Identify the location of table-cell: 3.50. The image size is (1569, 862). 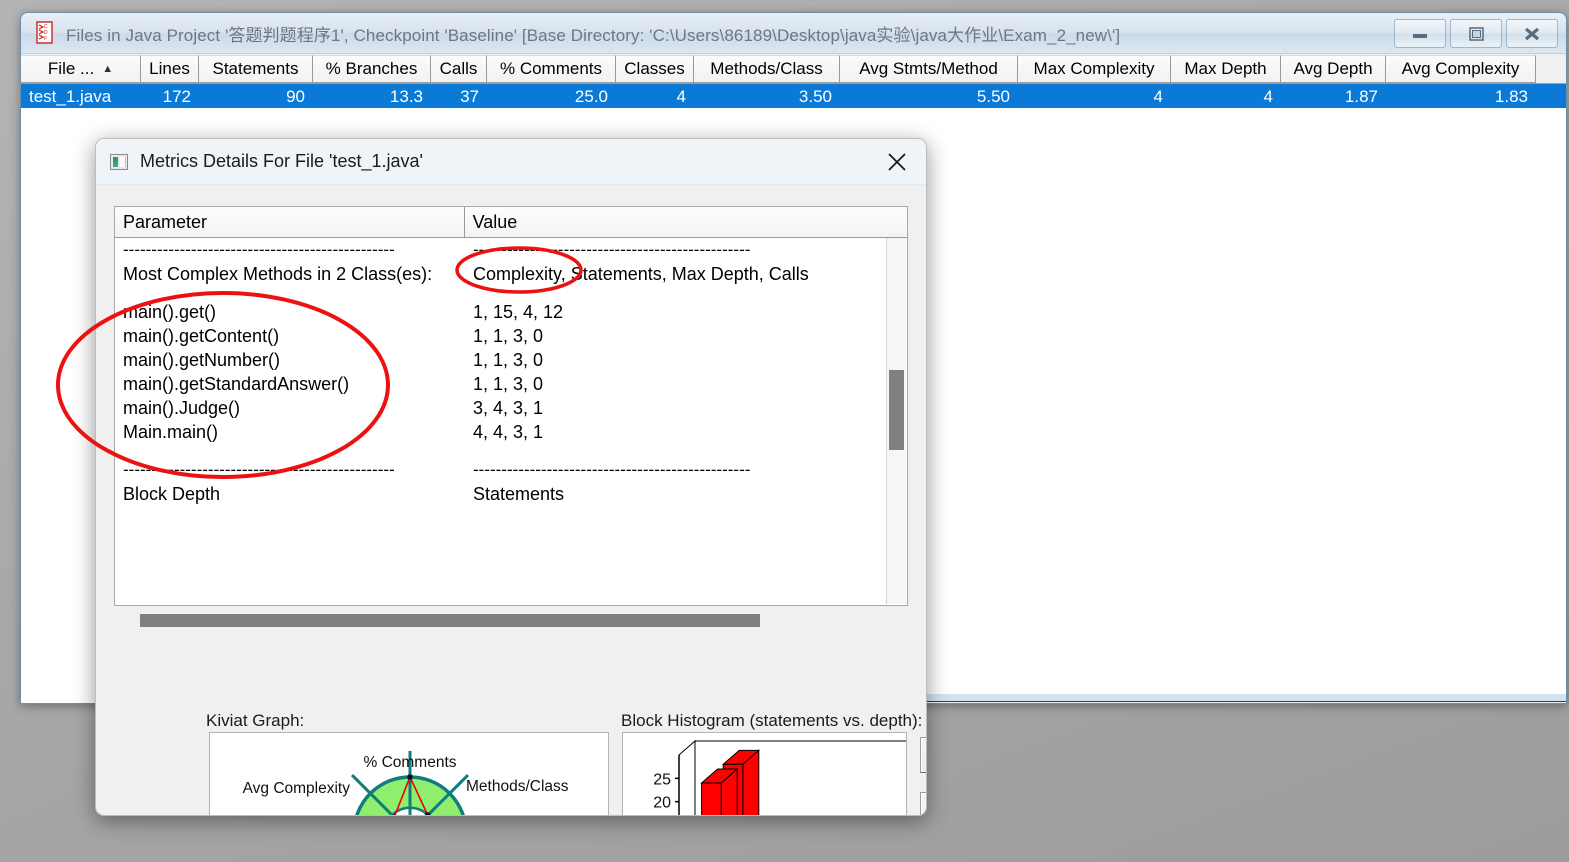
(815, 96).